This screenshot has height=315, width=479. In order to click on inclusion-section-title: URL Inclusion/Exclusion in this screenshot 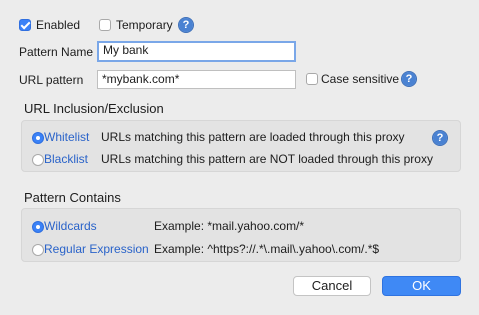, I will do `click(94, 108)`.